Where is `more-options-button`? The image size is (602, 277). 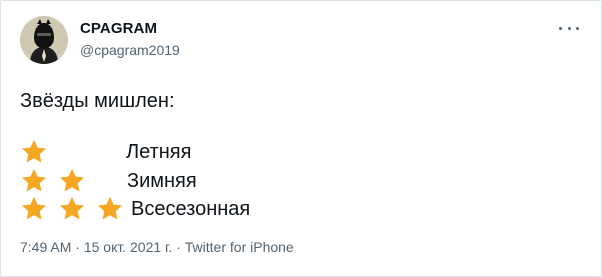 more-options-button is located at coordinates (569, 28).